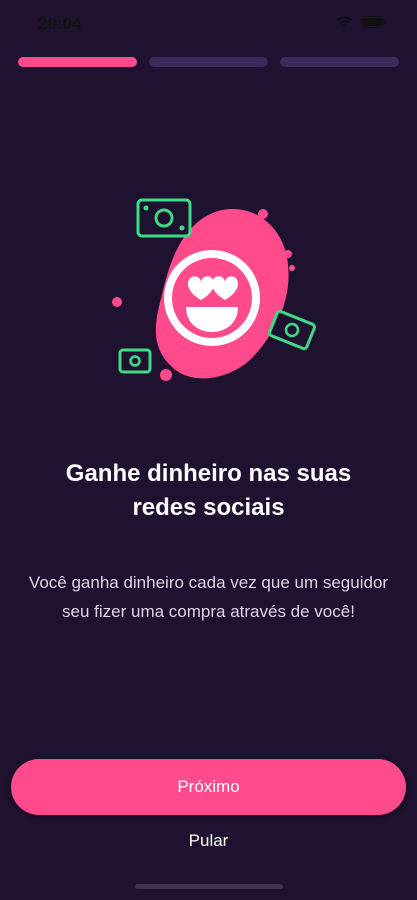 The width and height of the screenshot is (417, 900). I want to click on home-indicator, so click(209, 886).